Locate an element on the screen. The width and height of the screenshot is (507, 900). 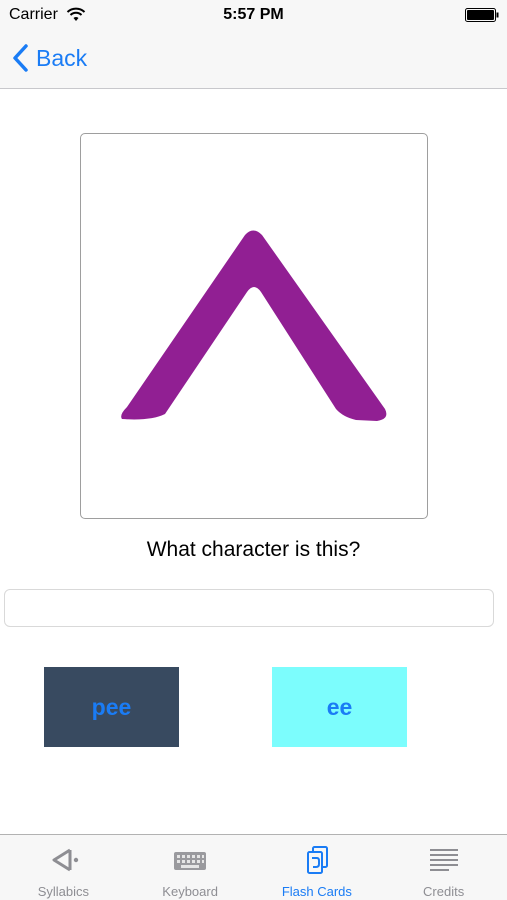
tab-label-keyboard: Keyboard is located at coordinates (190, 891).